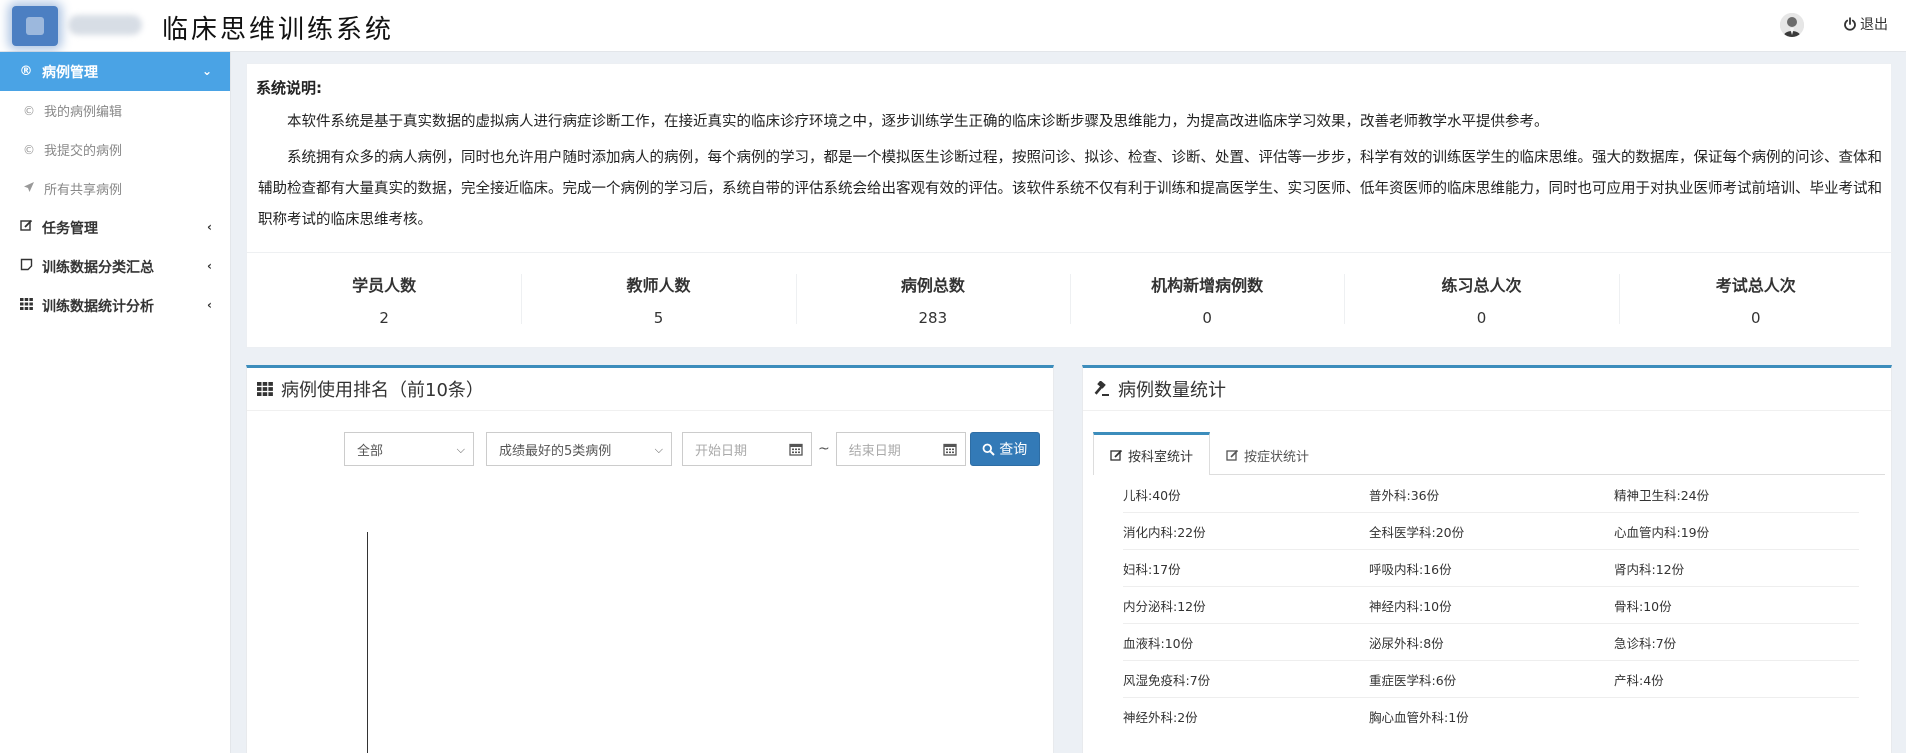 The width and height of the screenshot is (1906, 753). Describe the element at coordinates (658, 285) in the screenshot. I see `stat-label: 教师人数` at that location.